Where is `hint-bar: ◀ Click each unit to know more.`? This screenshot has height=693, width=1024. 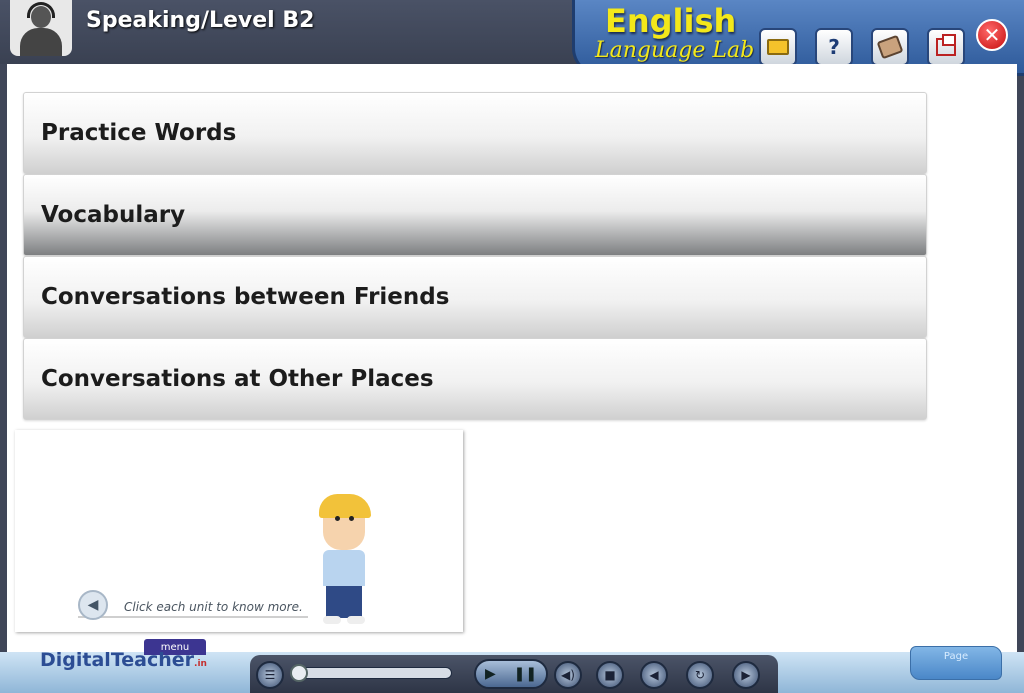 hint-bar: ◀ Click each unit to know more. is located at coordinates (193, 605).